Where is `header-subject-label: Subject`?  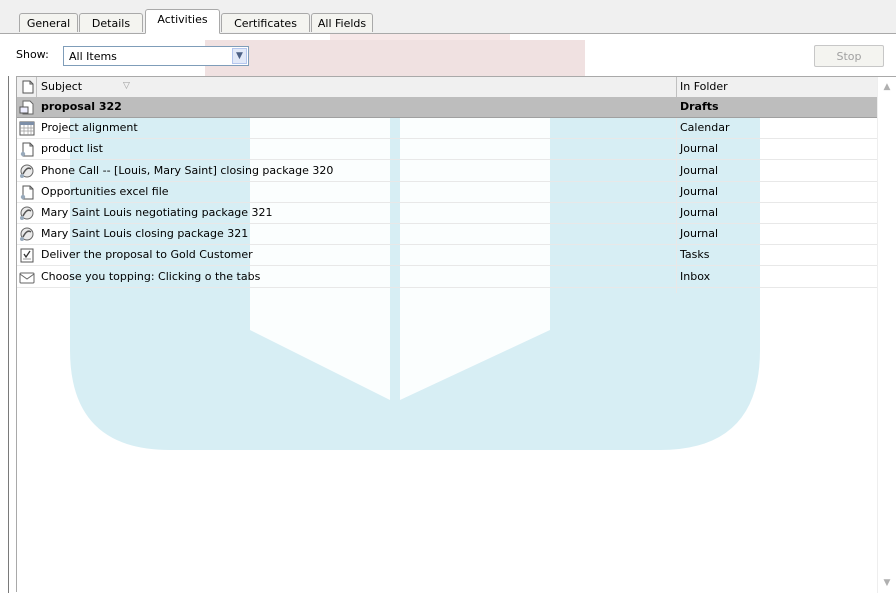 header-subject-label: Subject is located at coordinates (62, 86).